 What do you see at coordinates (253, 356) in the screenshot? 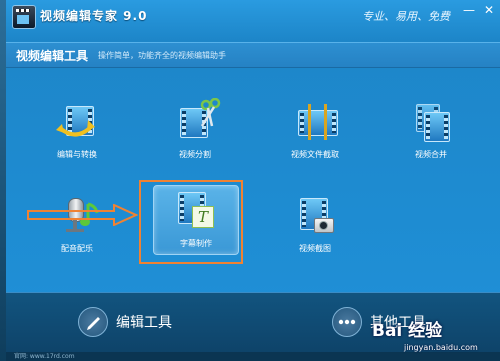
I see `status-bar: 官网: www.17rd.com` at bounding box center [253, 356].